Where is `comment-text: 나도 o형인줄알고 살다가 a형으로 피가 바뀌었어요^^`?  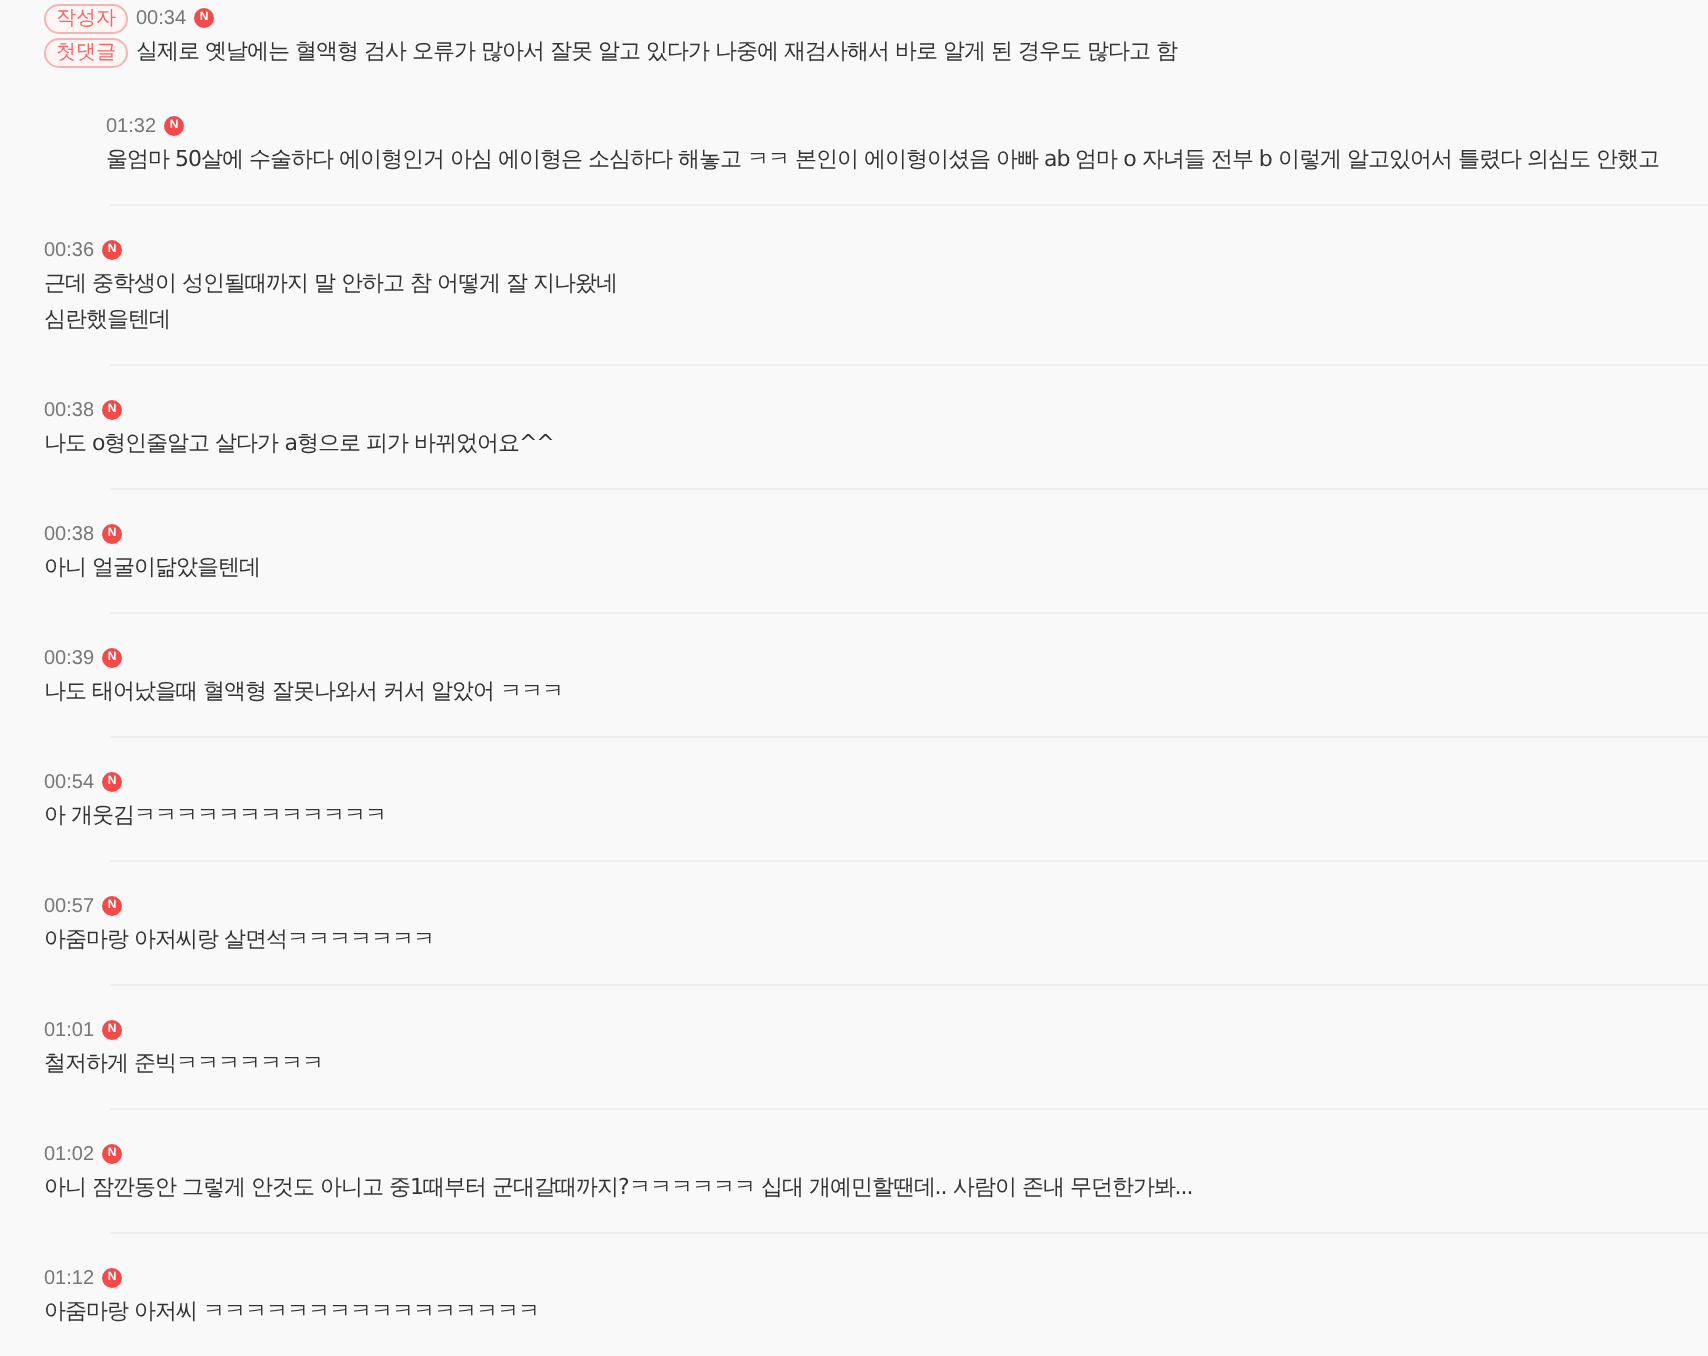 comment-text: 나도 o형인줄알고 살다가 a형으로 피가 바뀌었어요^^ is located at coordinates (299, 444).